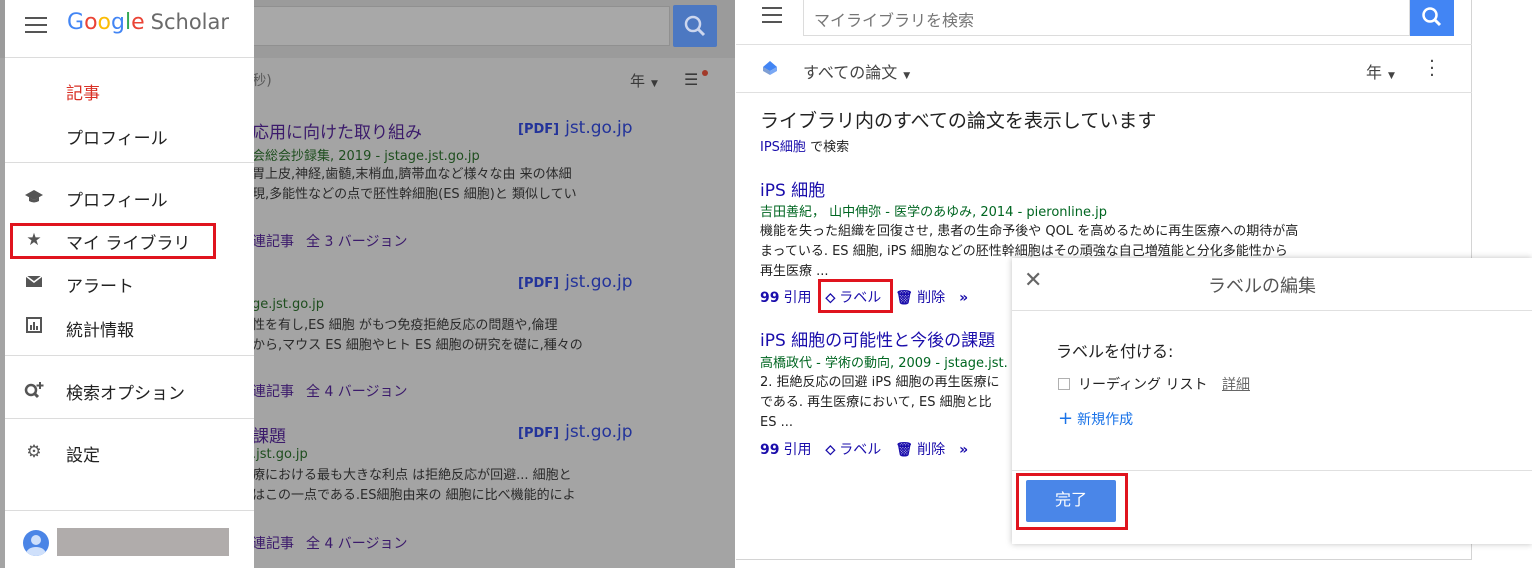  I want to click on drawer-item-articles: 記事, so click(129, 90).